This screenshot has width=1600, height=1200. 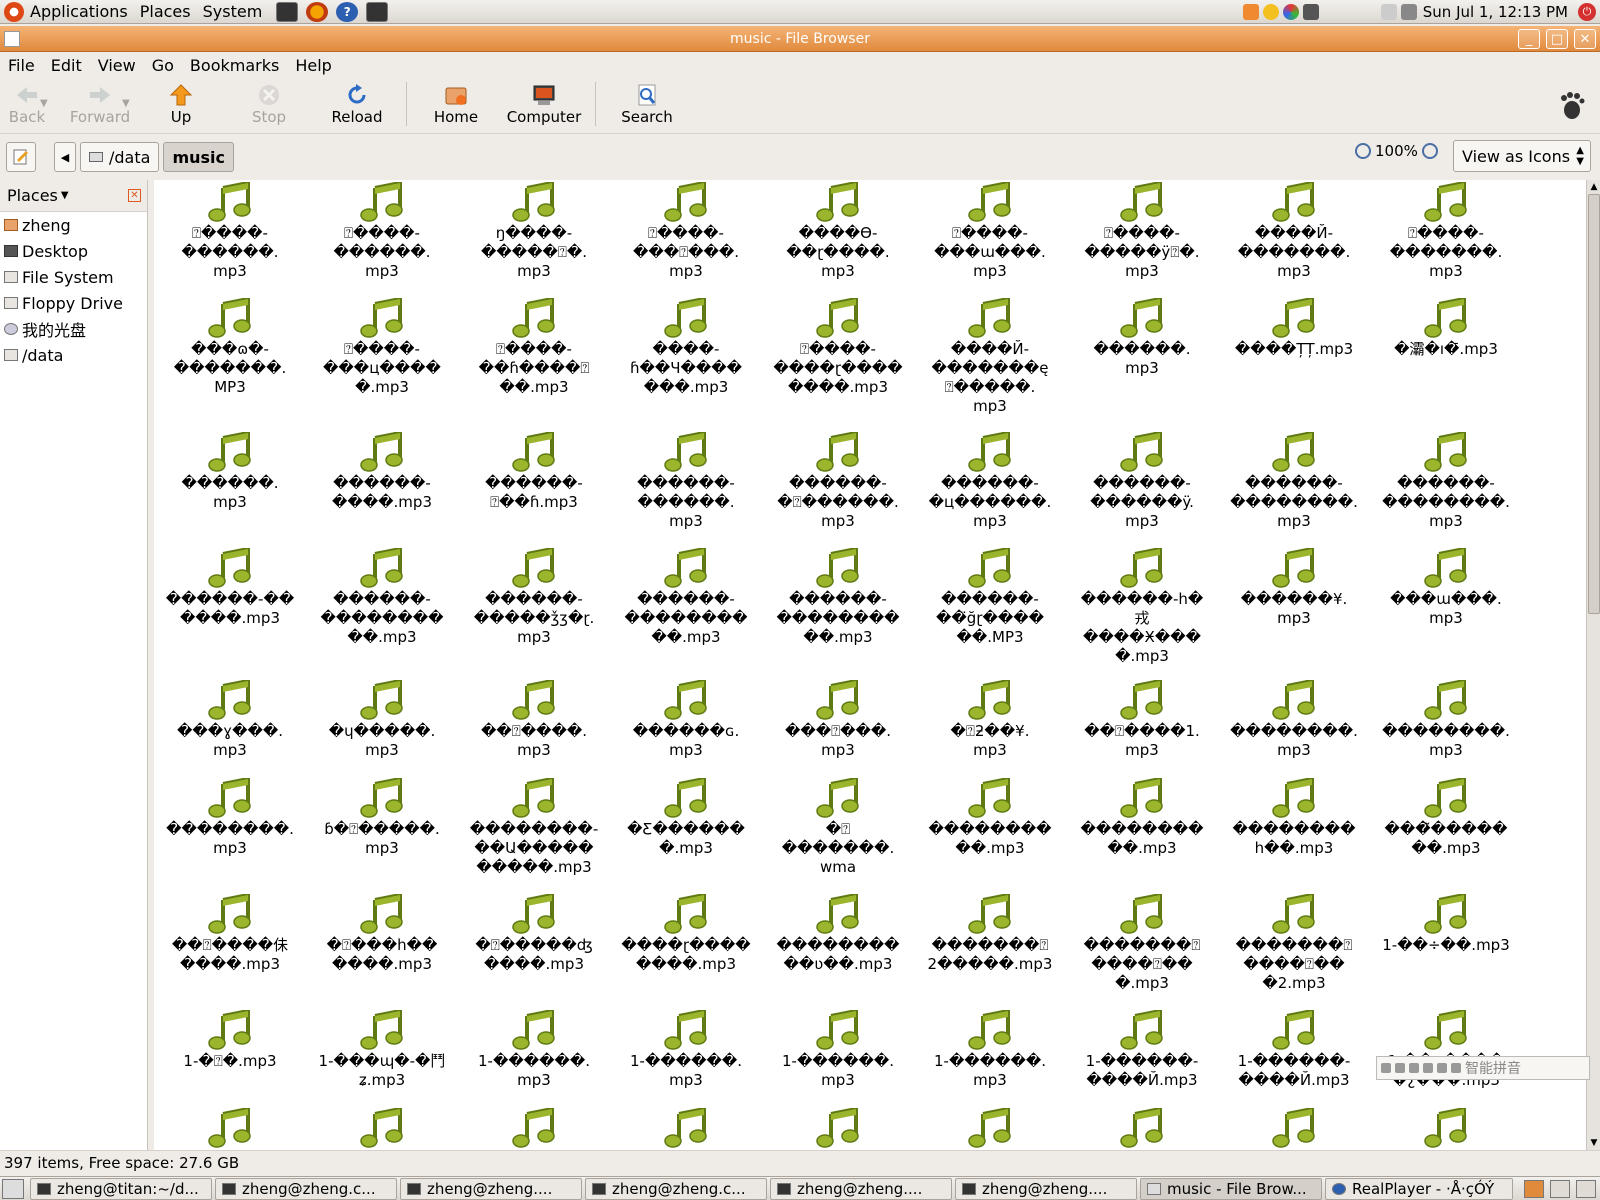 I want to click on file-item: ������- ��������. mp3, so click(x=1294, y=480).